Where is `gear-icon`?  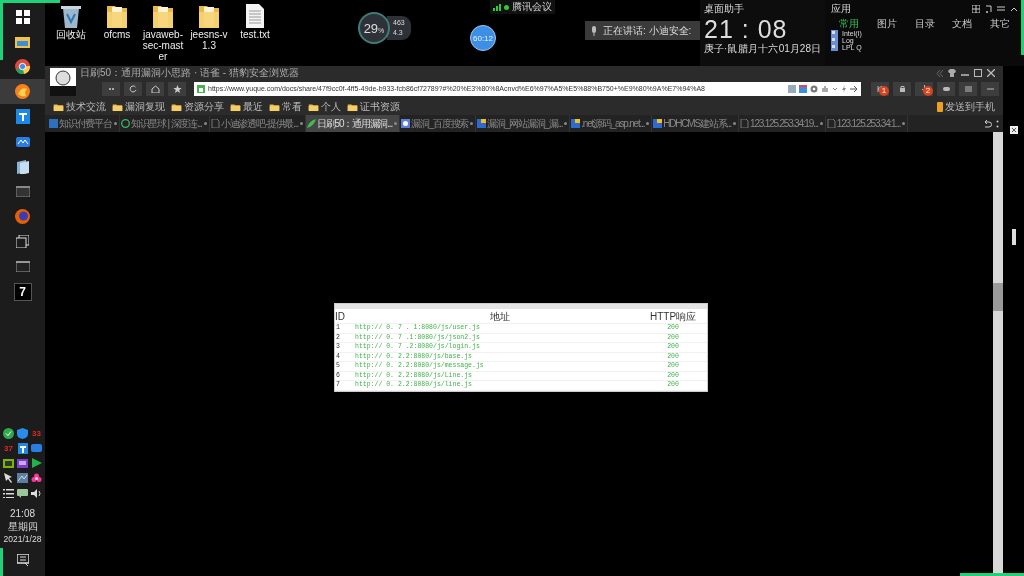
gear-icon is located at coordinates (814, 88).